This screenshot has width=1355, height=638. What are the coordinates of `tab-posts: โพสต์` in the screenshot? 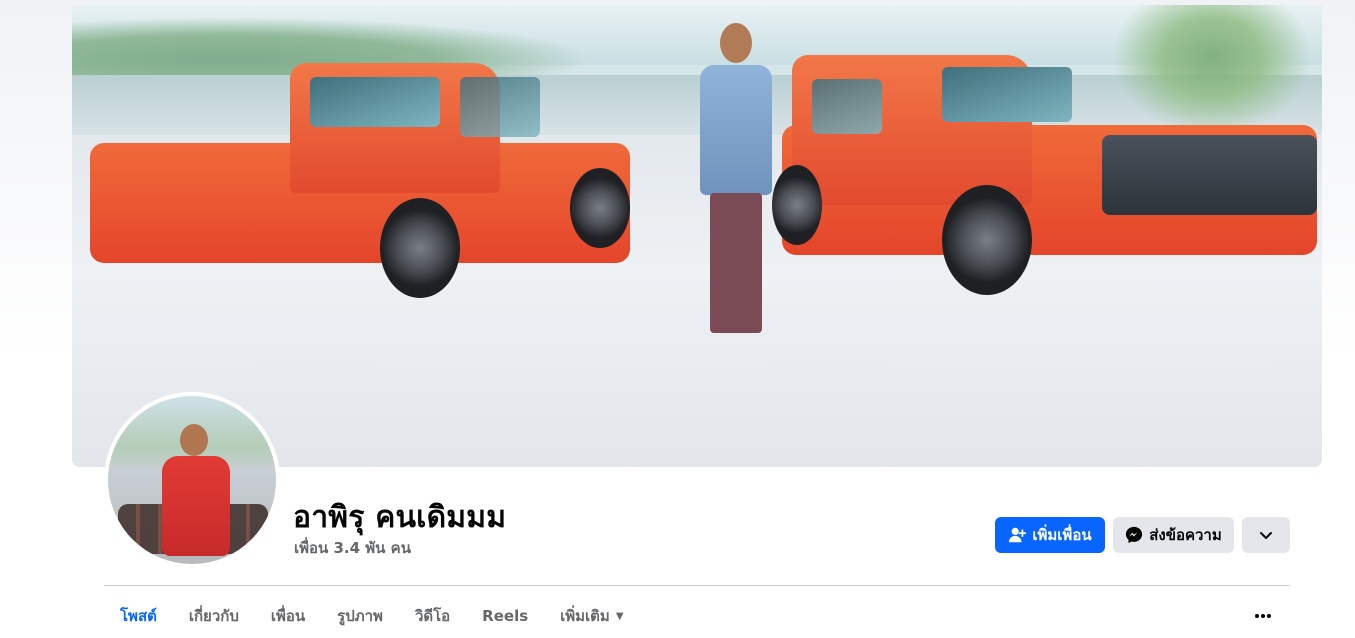 It's located at (138, 616).